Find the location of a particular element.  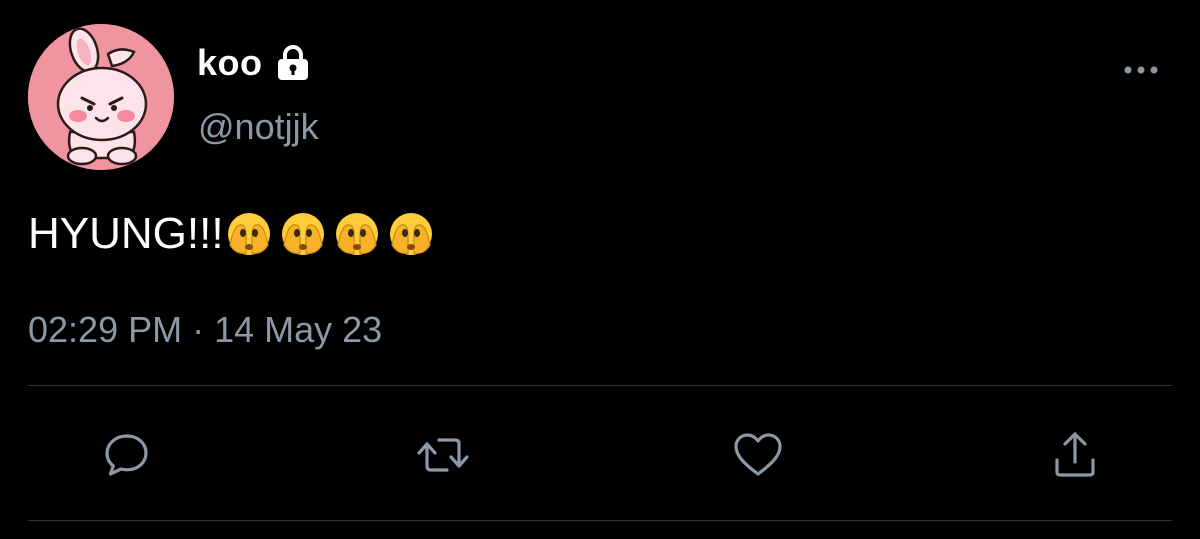

display-name: koo is located at coordinates (230, 63).